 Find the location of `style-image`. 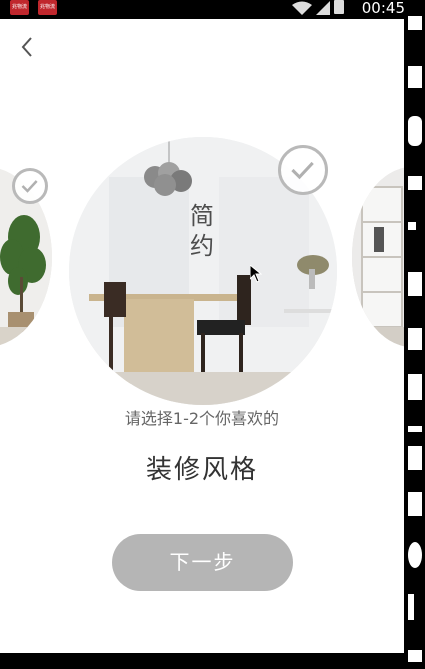

style-image is located at coordinates (378, 257).